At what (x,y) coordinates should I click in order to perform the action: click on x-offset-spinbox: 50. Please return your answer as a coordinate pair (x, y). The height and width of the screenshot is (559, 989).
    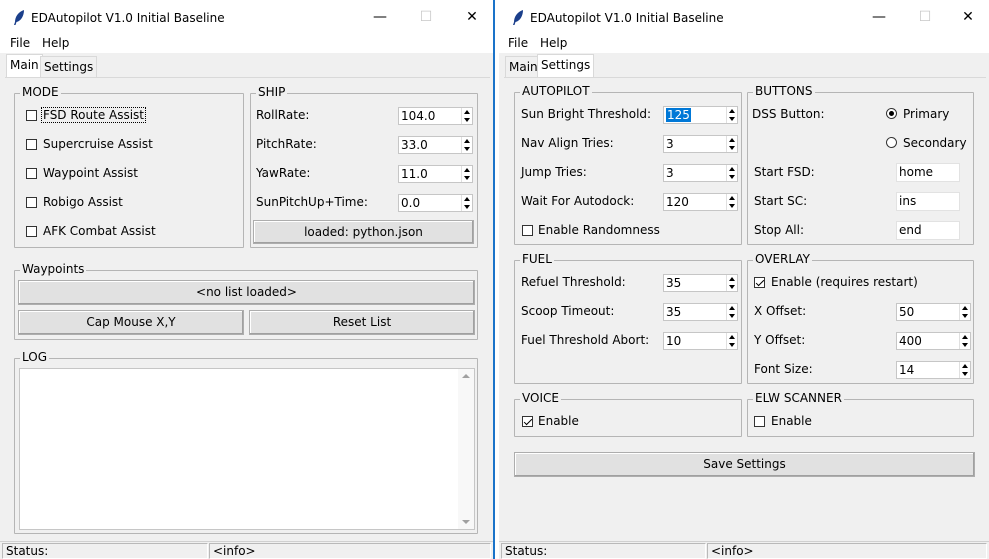
    Looking at the image, I should click on (933, 312).